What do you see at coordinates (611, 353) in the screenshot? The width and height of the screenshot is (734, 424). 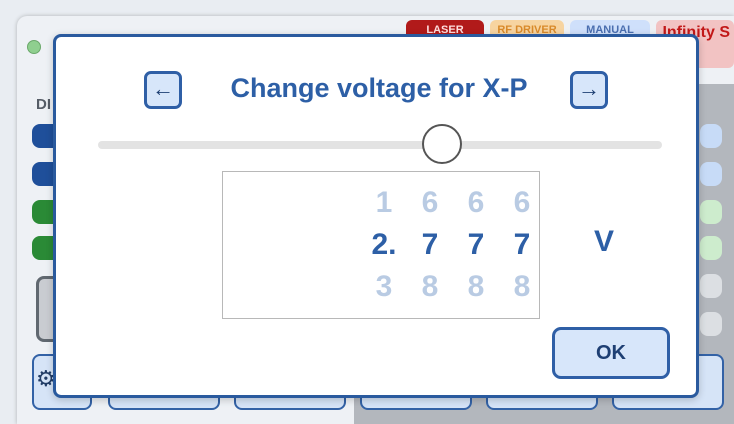 I see `ok-button: OK` at bounding box center [611, 353].